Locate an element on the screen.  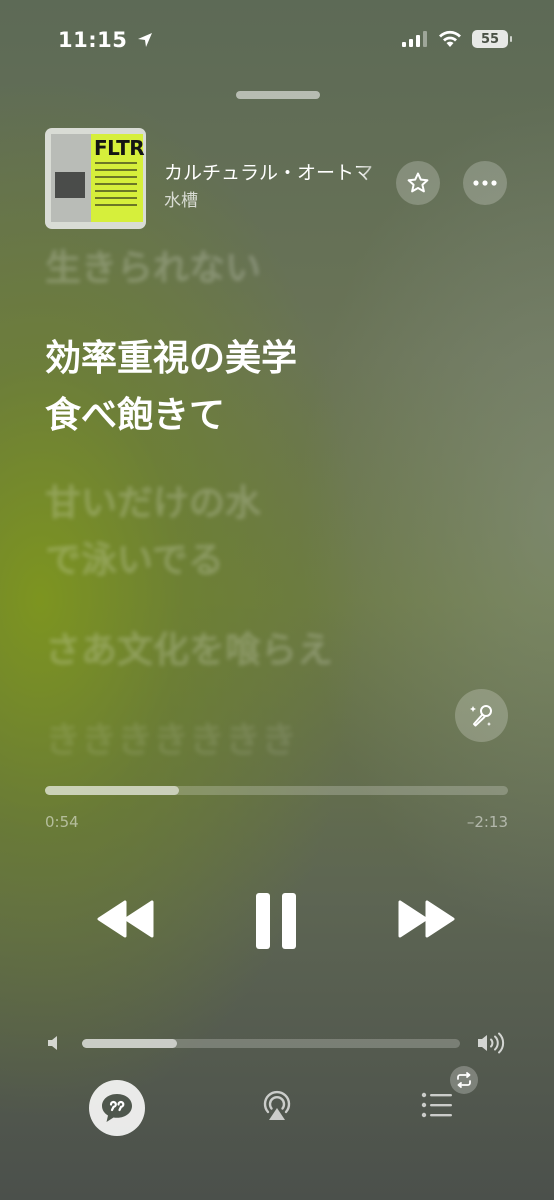
quote-bubble-icon is located at coordinates (117, 1108).